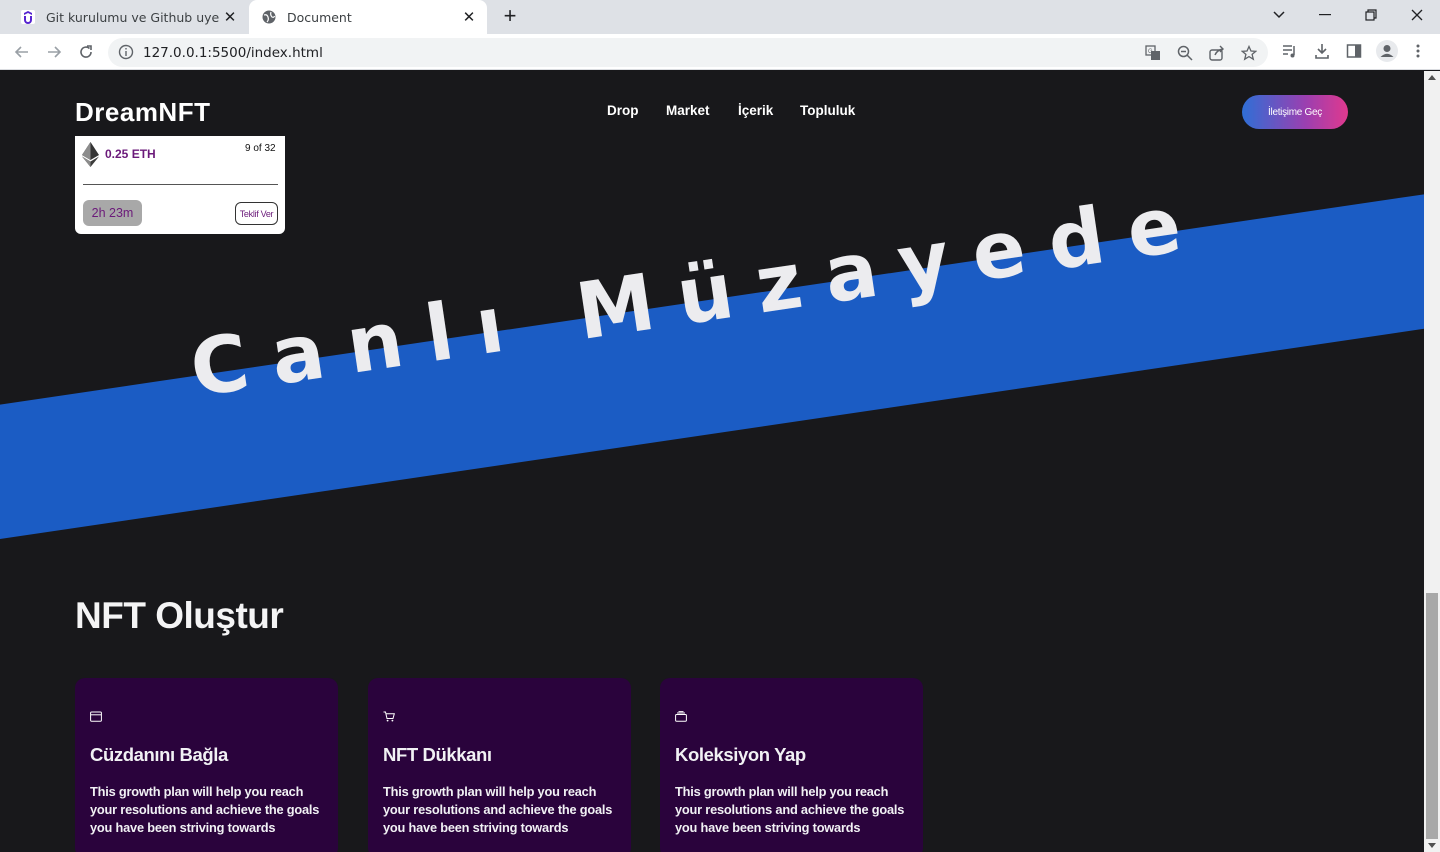 The width and height of the screenshot is (1440, 852). What do you see at coordinates (688, 110) in the screenshot?
I see `nav-market: Market` at bounding box center [688, 110].